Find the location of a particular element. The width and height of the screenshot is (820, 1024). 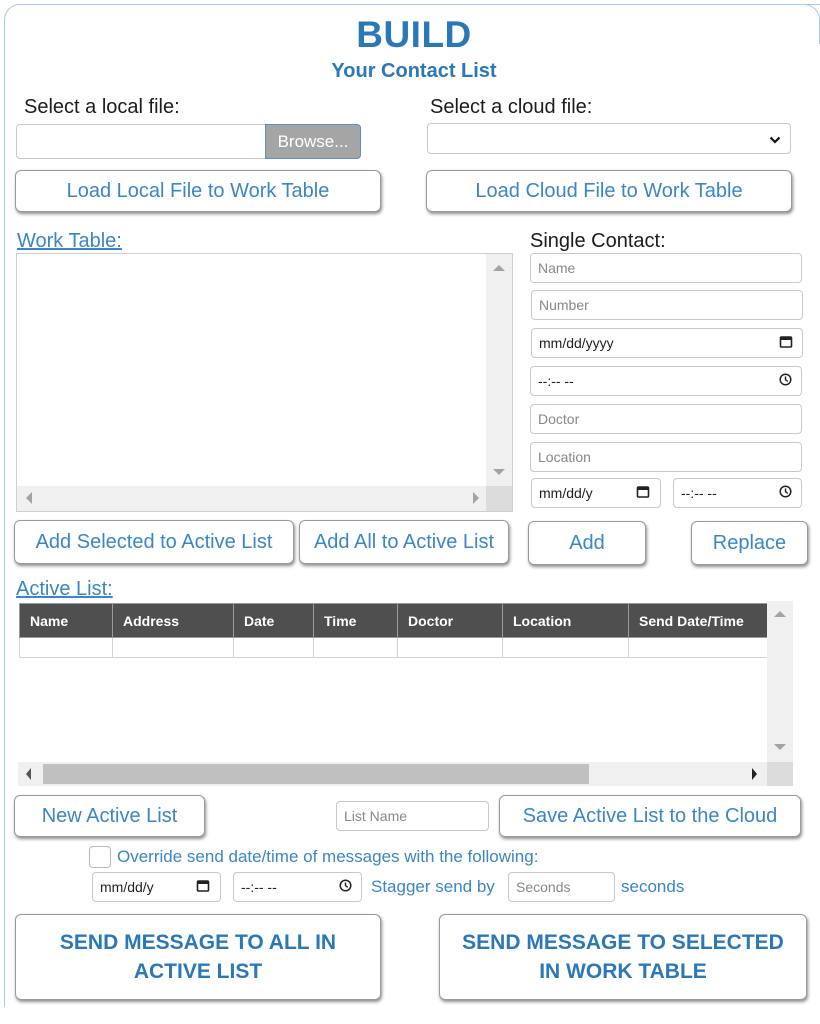

add-selected-button: Add Selected to Active List is located at coordinates (154, 542).